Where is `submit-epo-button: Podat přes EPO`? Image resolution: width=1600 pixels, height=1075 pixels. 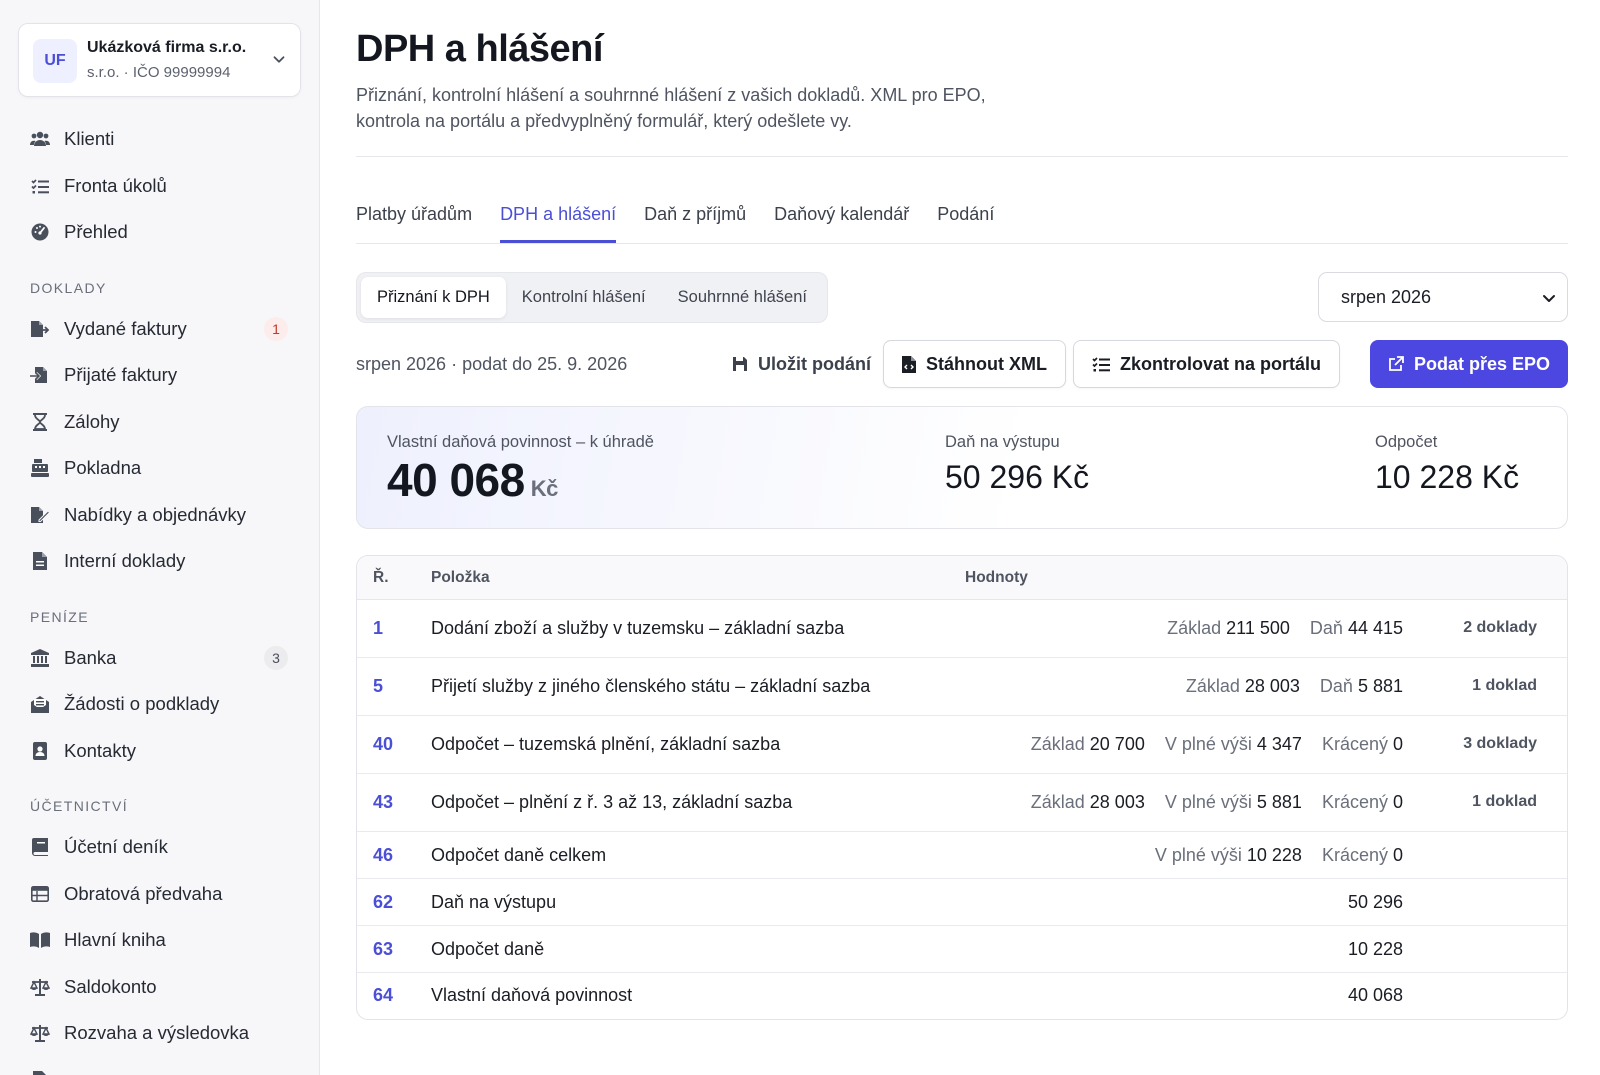
submit-epo-button: Podat přes EPO is located at coordinates (1469, 364).